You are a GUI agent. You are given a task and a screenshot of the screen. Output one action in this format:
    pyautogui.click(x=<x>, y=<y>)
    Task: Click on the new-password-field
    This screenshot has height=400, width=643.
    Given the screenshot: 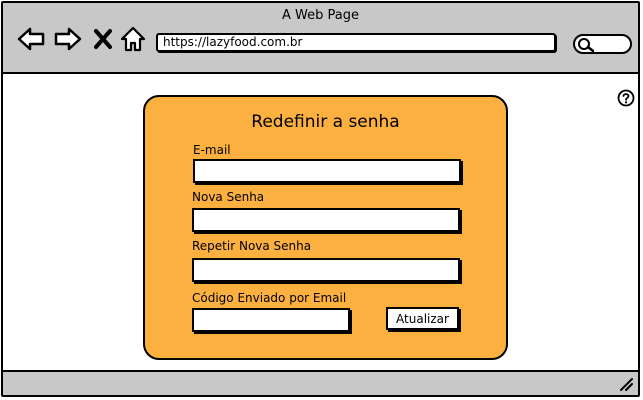 What is the action you would take?
    pyautogui.click(x=326, y=220)
    